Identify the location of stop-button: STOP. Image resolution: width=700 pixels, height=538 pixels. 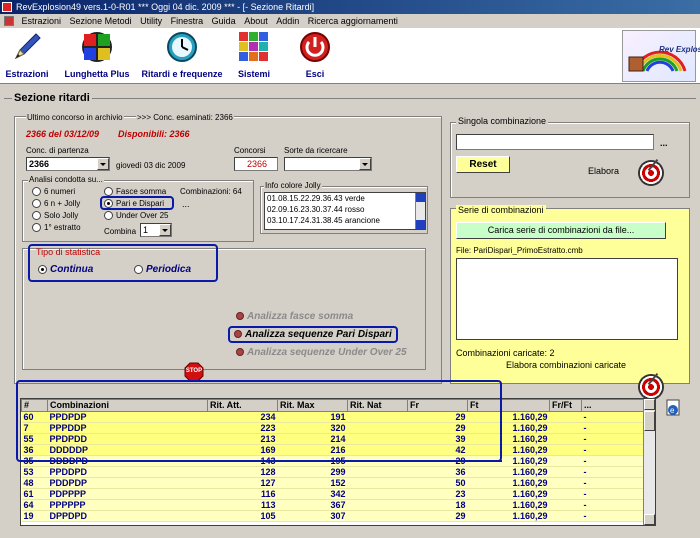
(194, 372).